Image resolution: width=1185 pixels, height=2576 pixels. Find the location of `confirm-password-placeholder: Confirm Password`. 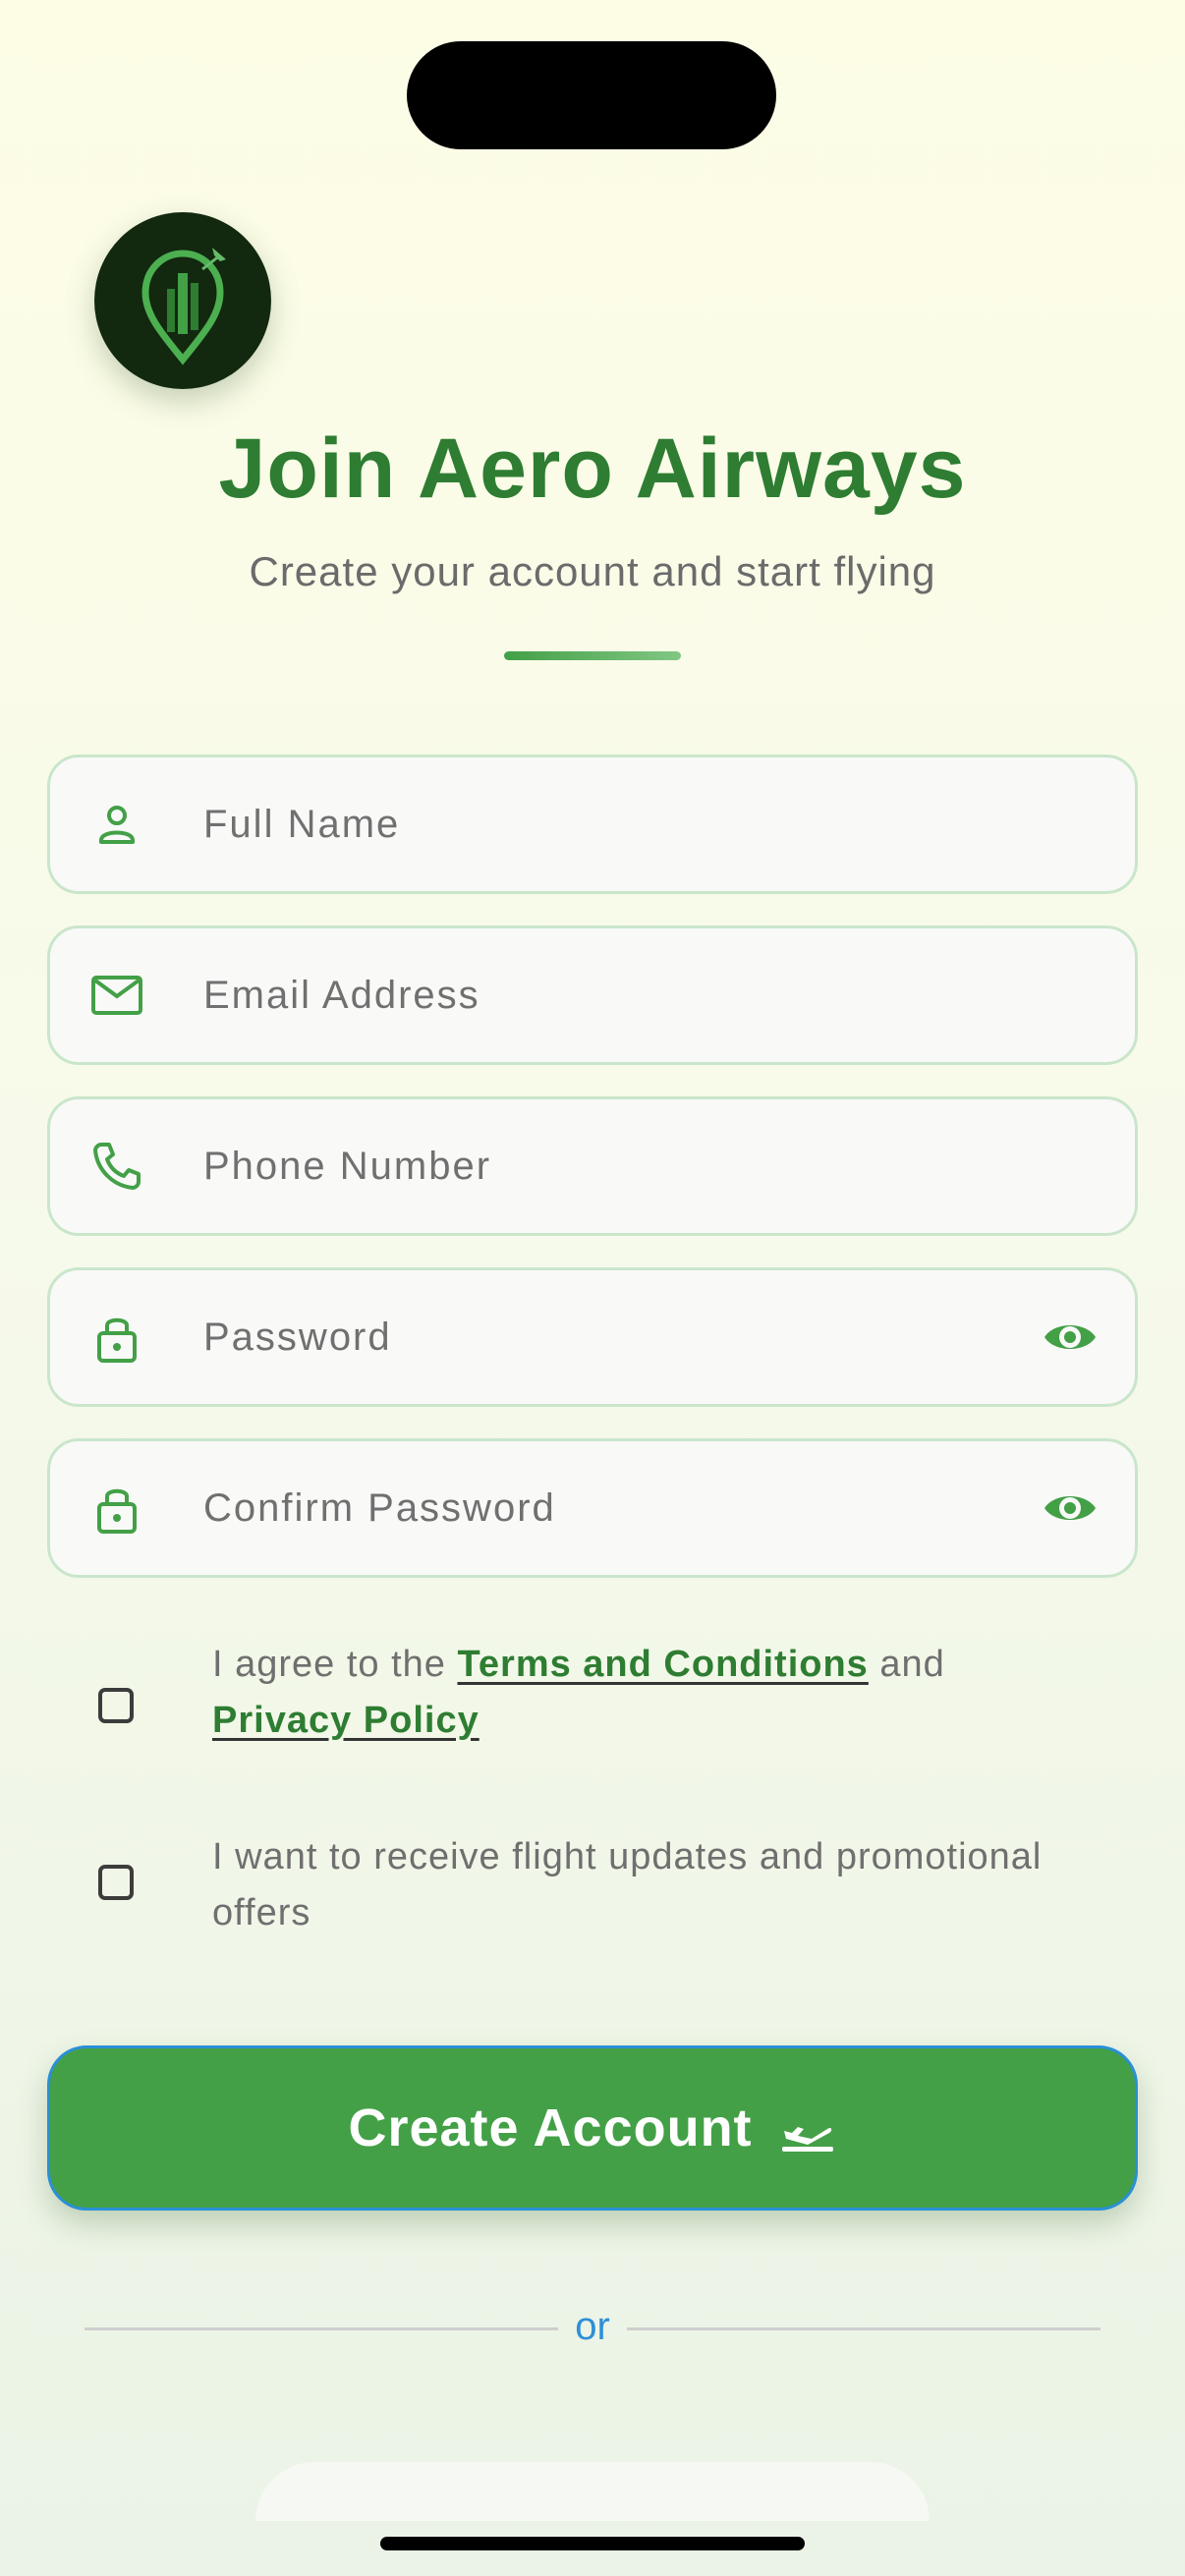

confirm-password-placeholder: Confirm Password is located at coordinates (380, 1508).